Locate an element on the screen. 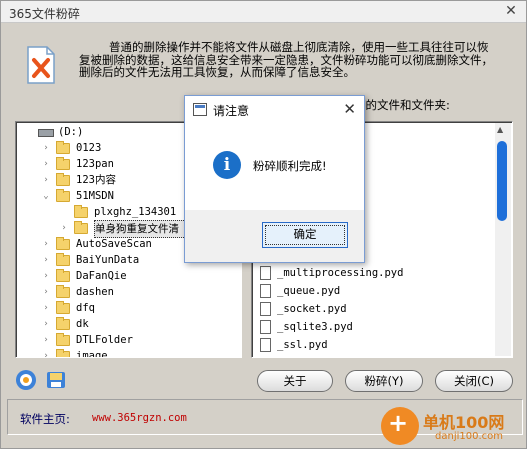 This screenshot has width=527, height=449. file-list-item: _ssl.pyd is located at coordinates (294, 345).